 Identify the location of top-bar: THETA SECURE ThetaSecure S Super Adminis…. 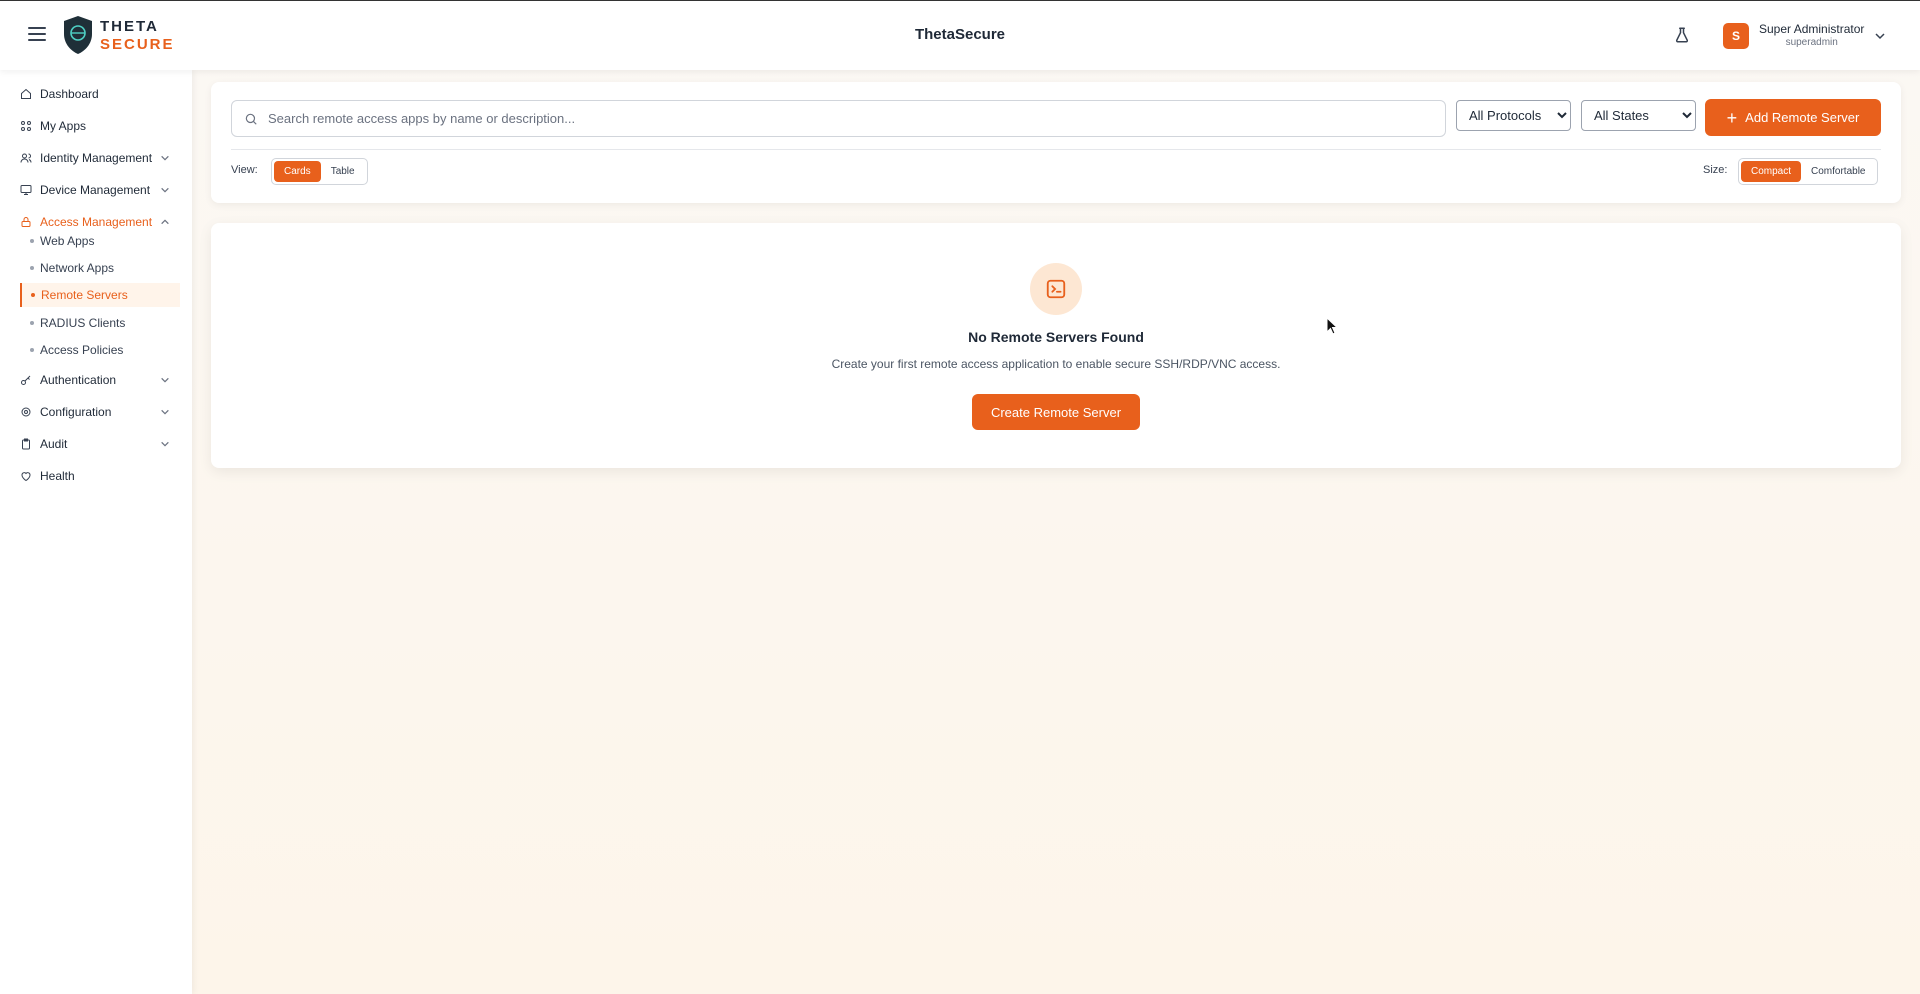
(960, 35).